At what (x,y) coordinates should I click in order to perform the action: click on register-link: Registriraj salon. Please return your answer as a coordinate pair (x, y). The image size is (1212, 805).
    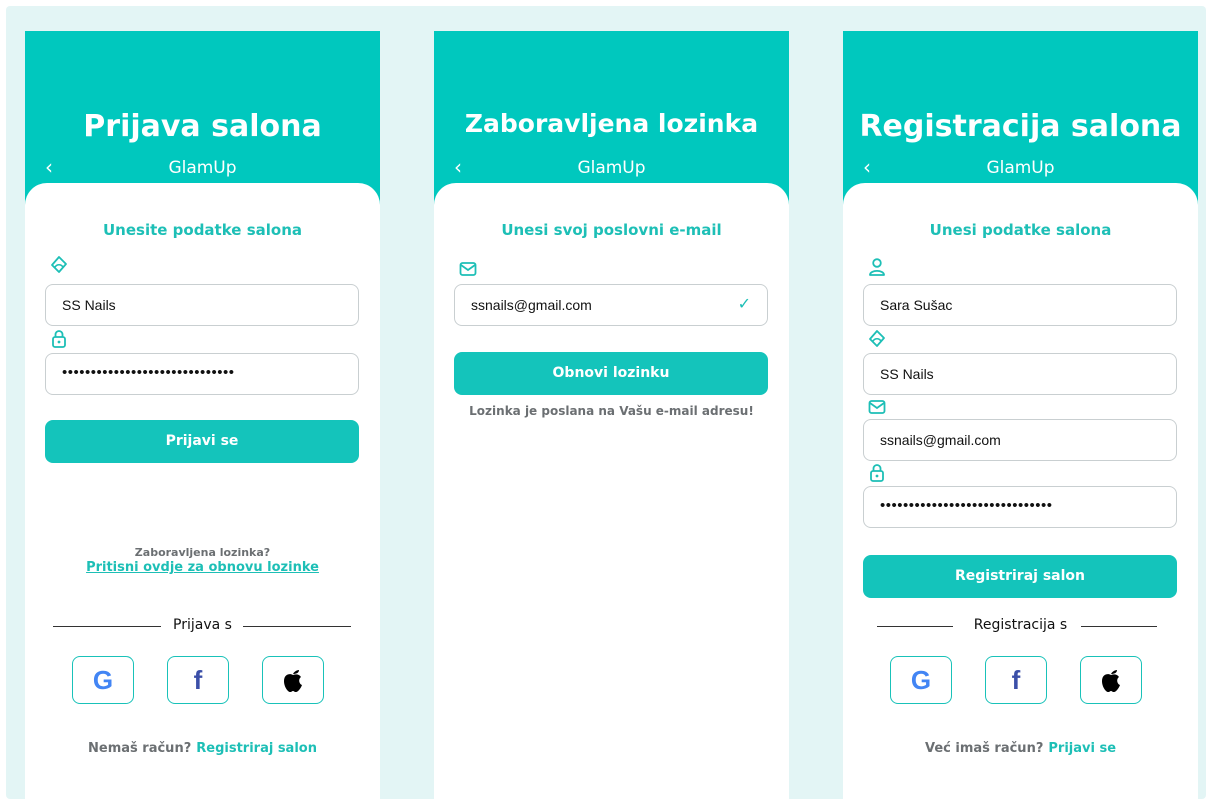
    Looking at the image, I should click on (256, 748).